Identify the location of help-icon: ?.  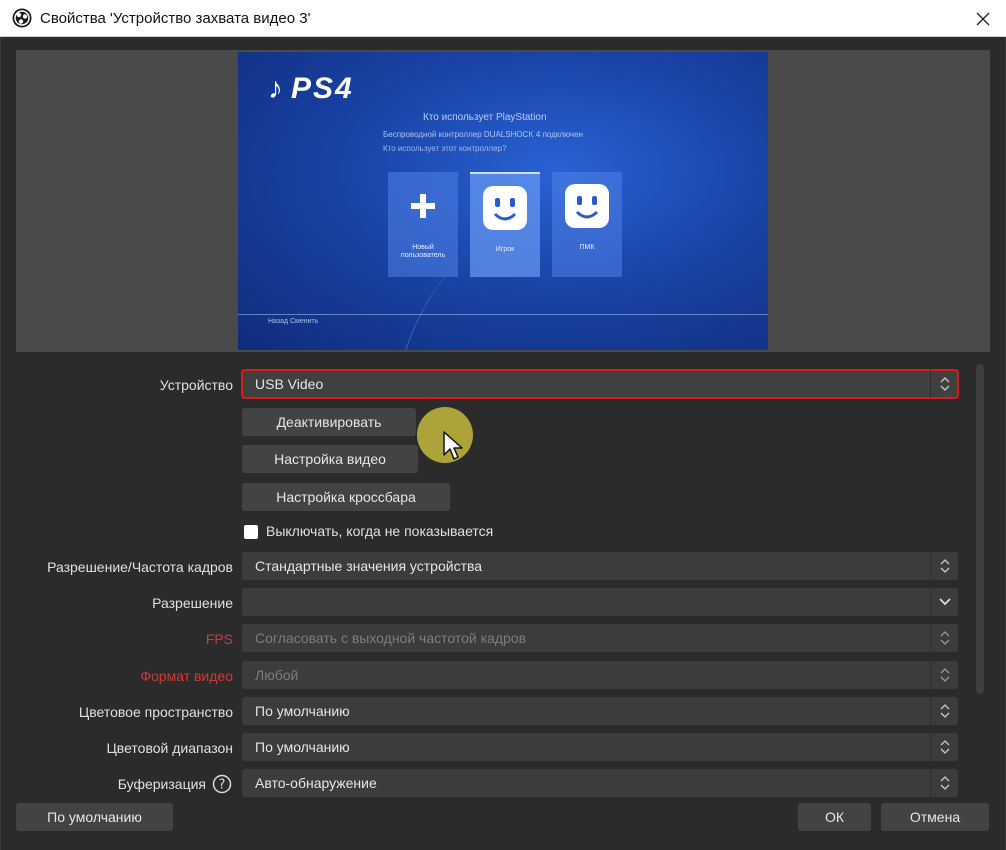
(222, 784).